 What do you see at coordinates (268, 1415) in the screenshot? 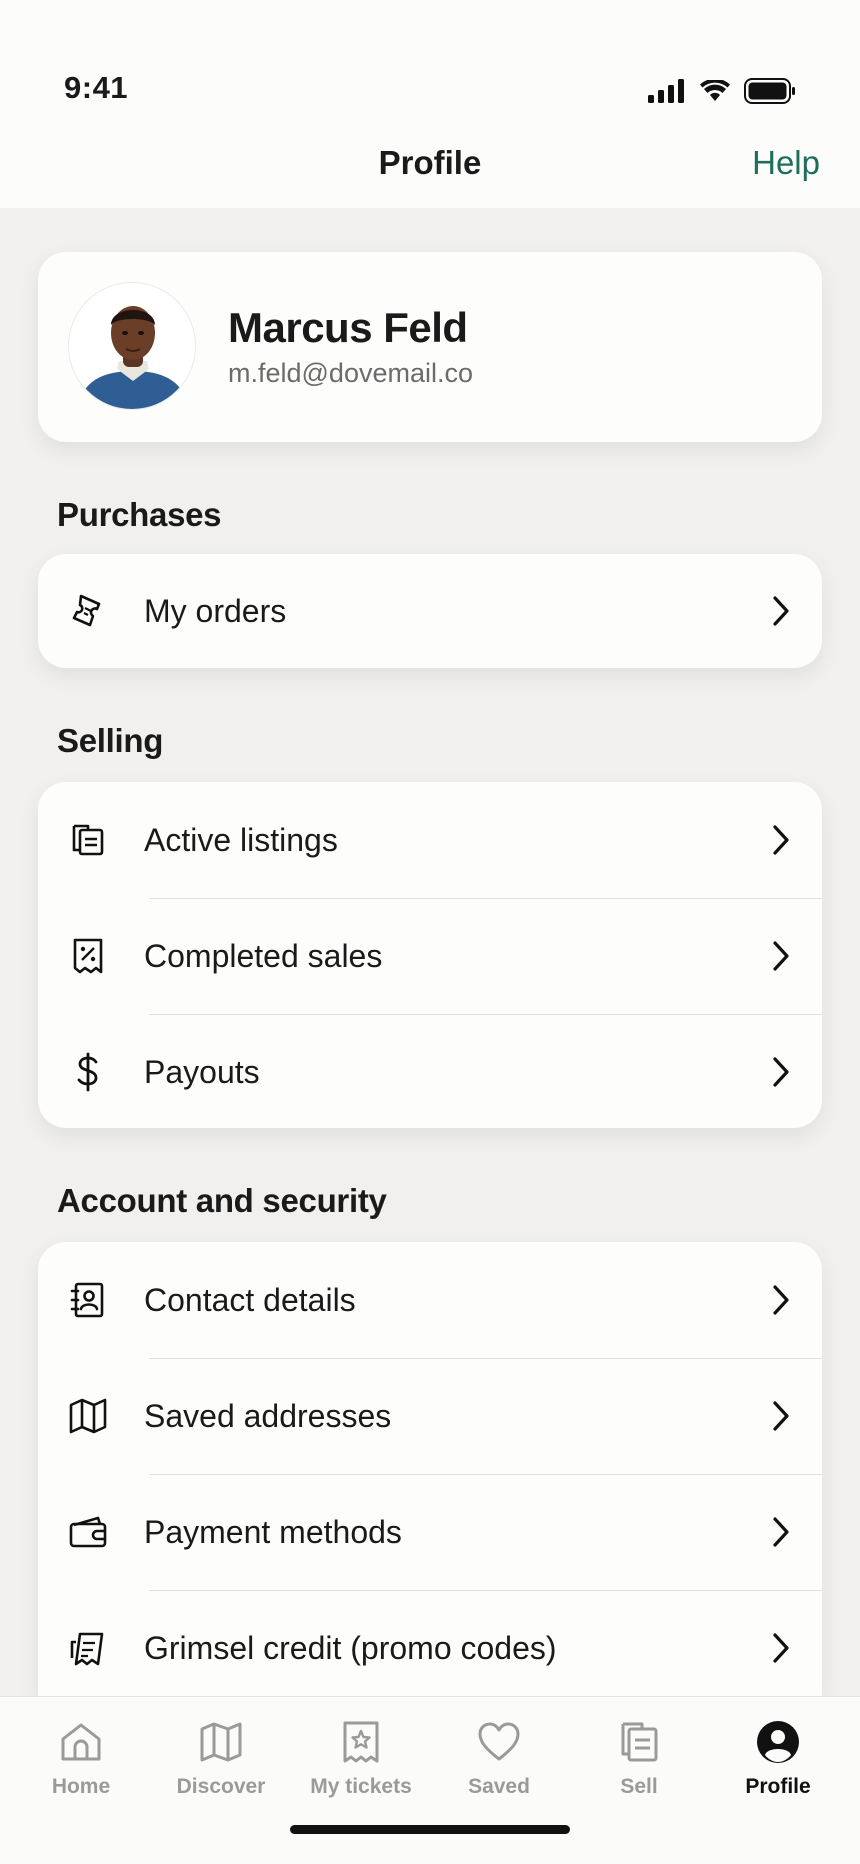
I see `menu-item-label: Saved addresses` at bounding box center [268, 1415].